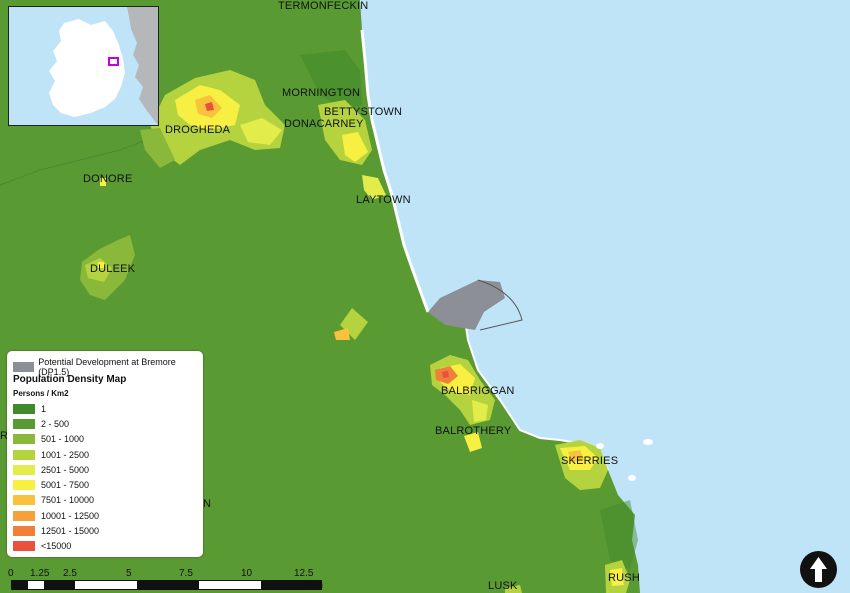 Image resolution: width=850 pixels, height=593 pixels. Describe the element at coordinates (478, 391) in the screenshot. I see `place-label-balbriggan: BALBRIGGAN` at that location.